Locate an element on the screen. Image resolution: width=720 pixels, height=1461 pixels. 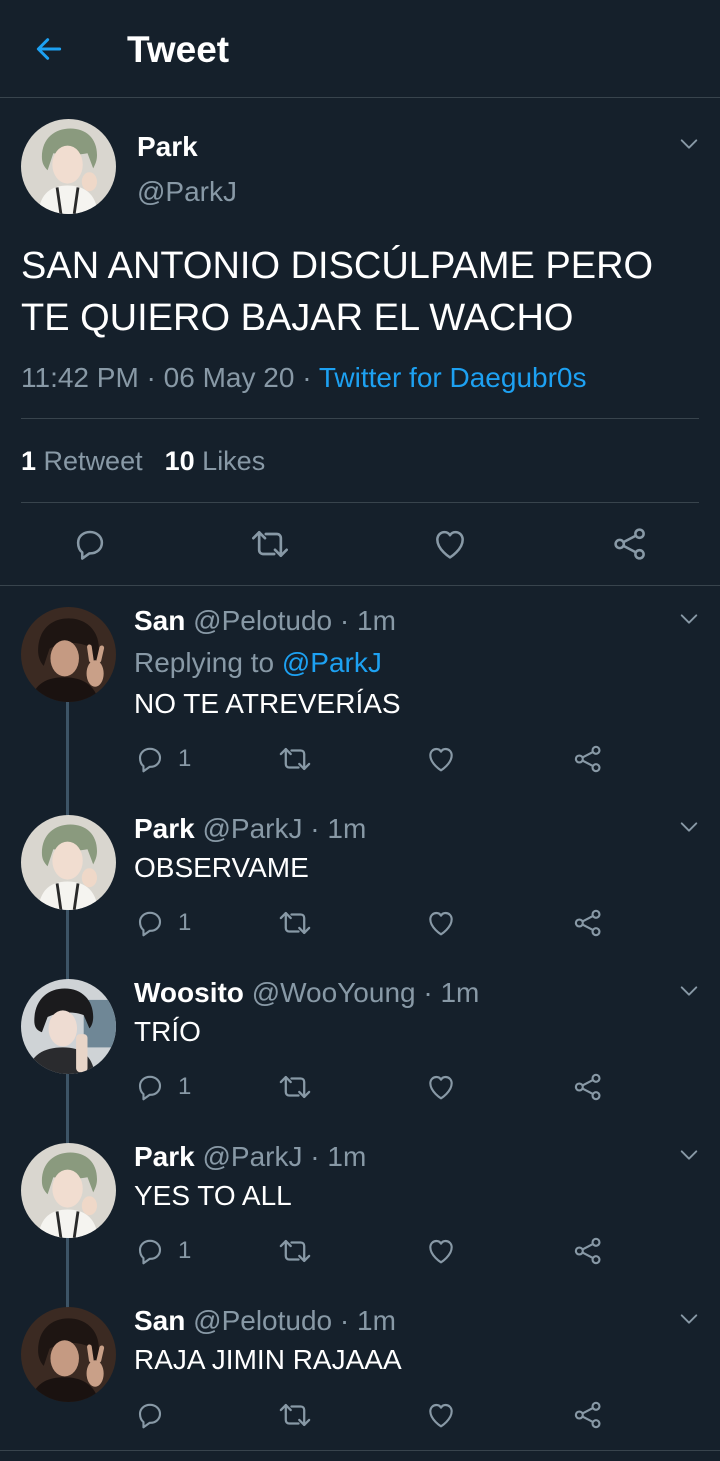
reply-text: RAJA JIMIN RAJAAA is located at coordinates (268, 1359).